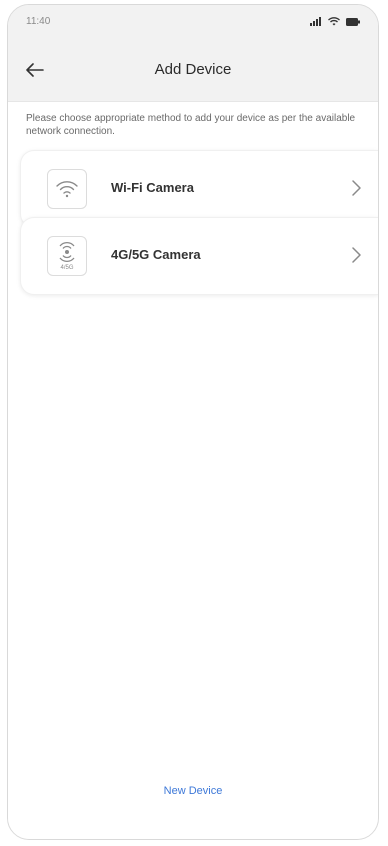  Describe the element at coordinates (193, 22) in the screenshot. I see `status-bar: 11:40` at that location.